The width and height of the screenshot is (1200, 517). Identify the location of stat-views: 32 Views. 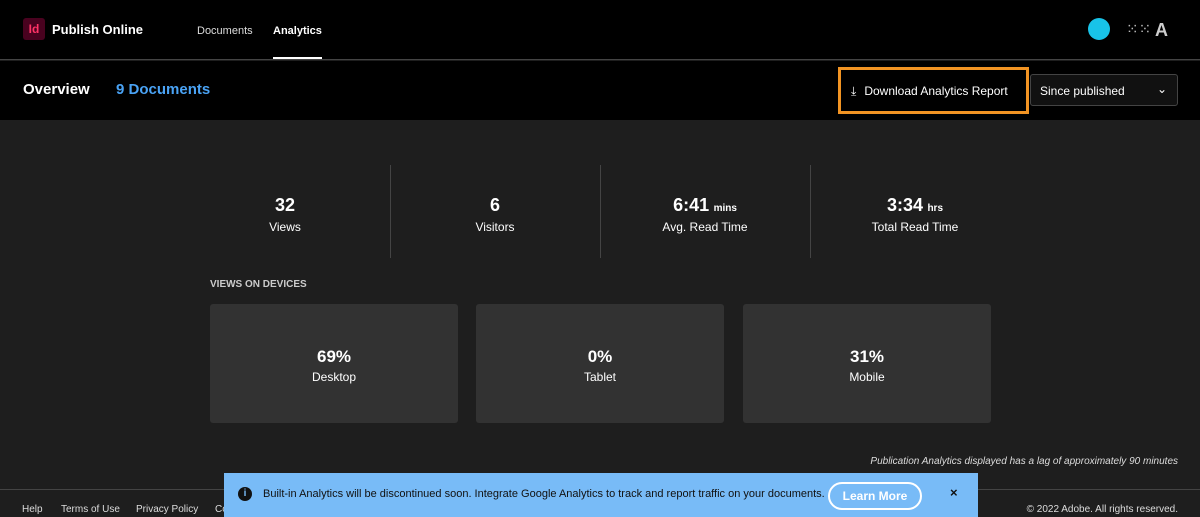
(285, 214).